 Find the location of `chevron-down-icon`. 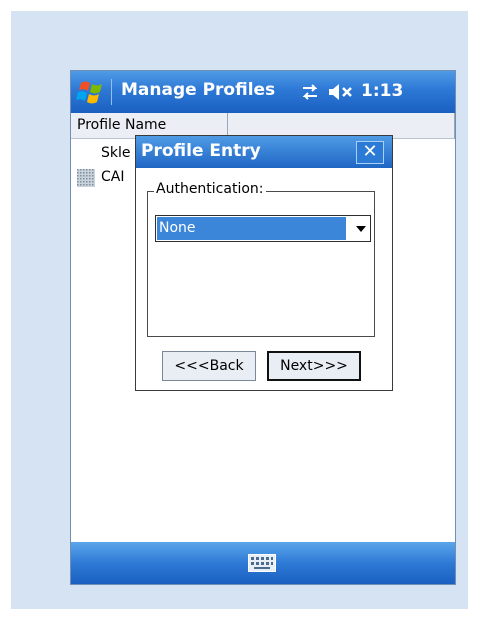

chevron-down-icon is located at coordinates (361, 229).